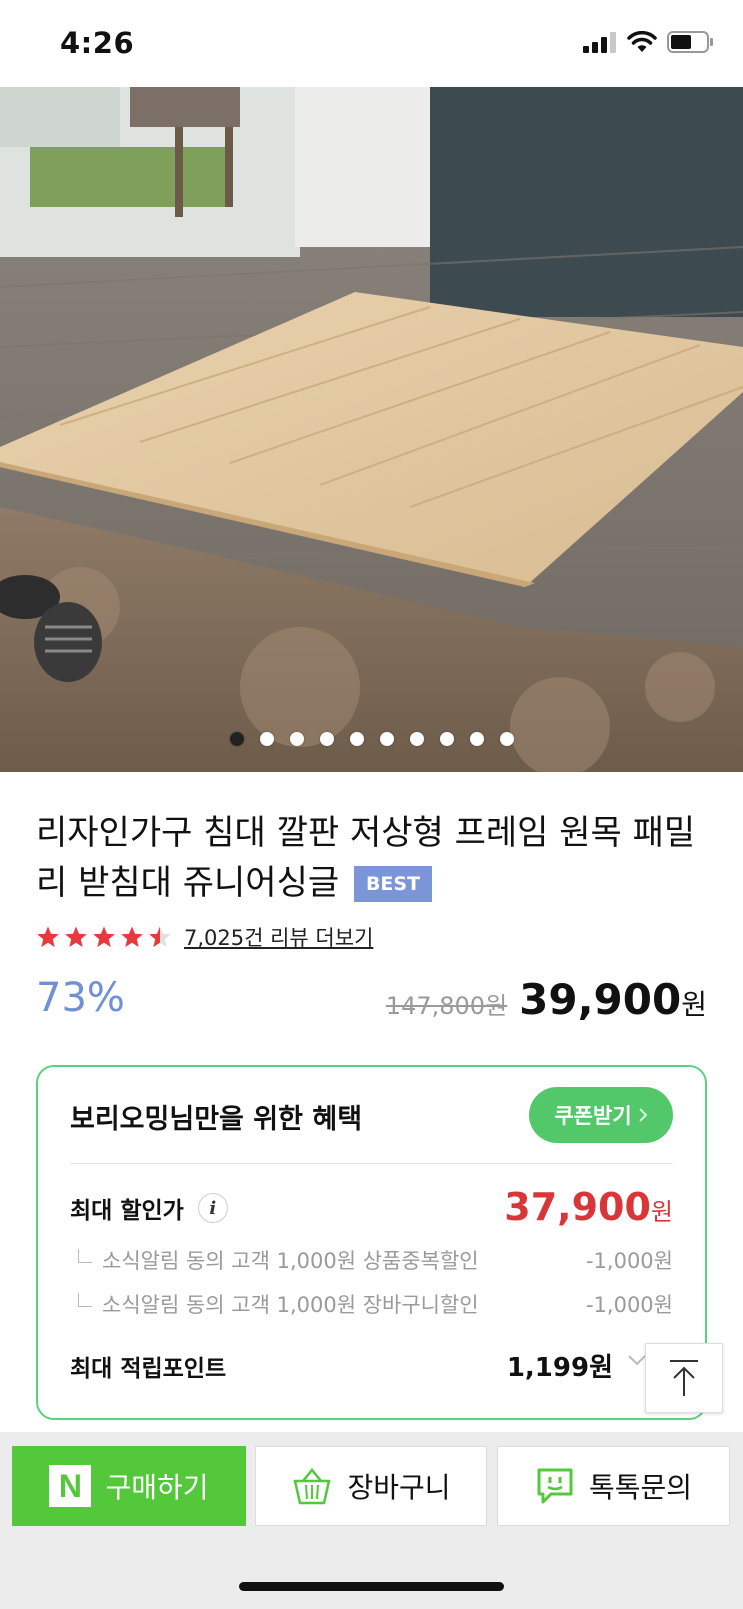 Image resolution: width=743 pixels, height=1609 pixels. I want to click on battery-icon, so click(690, 42).